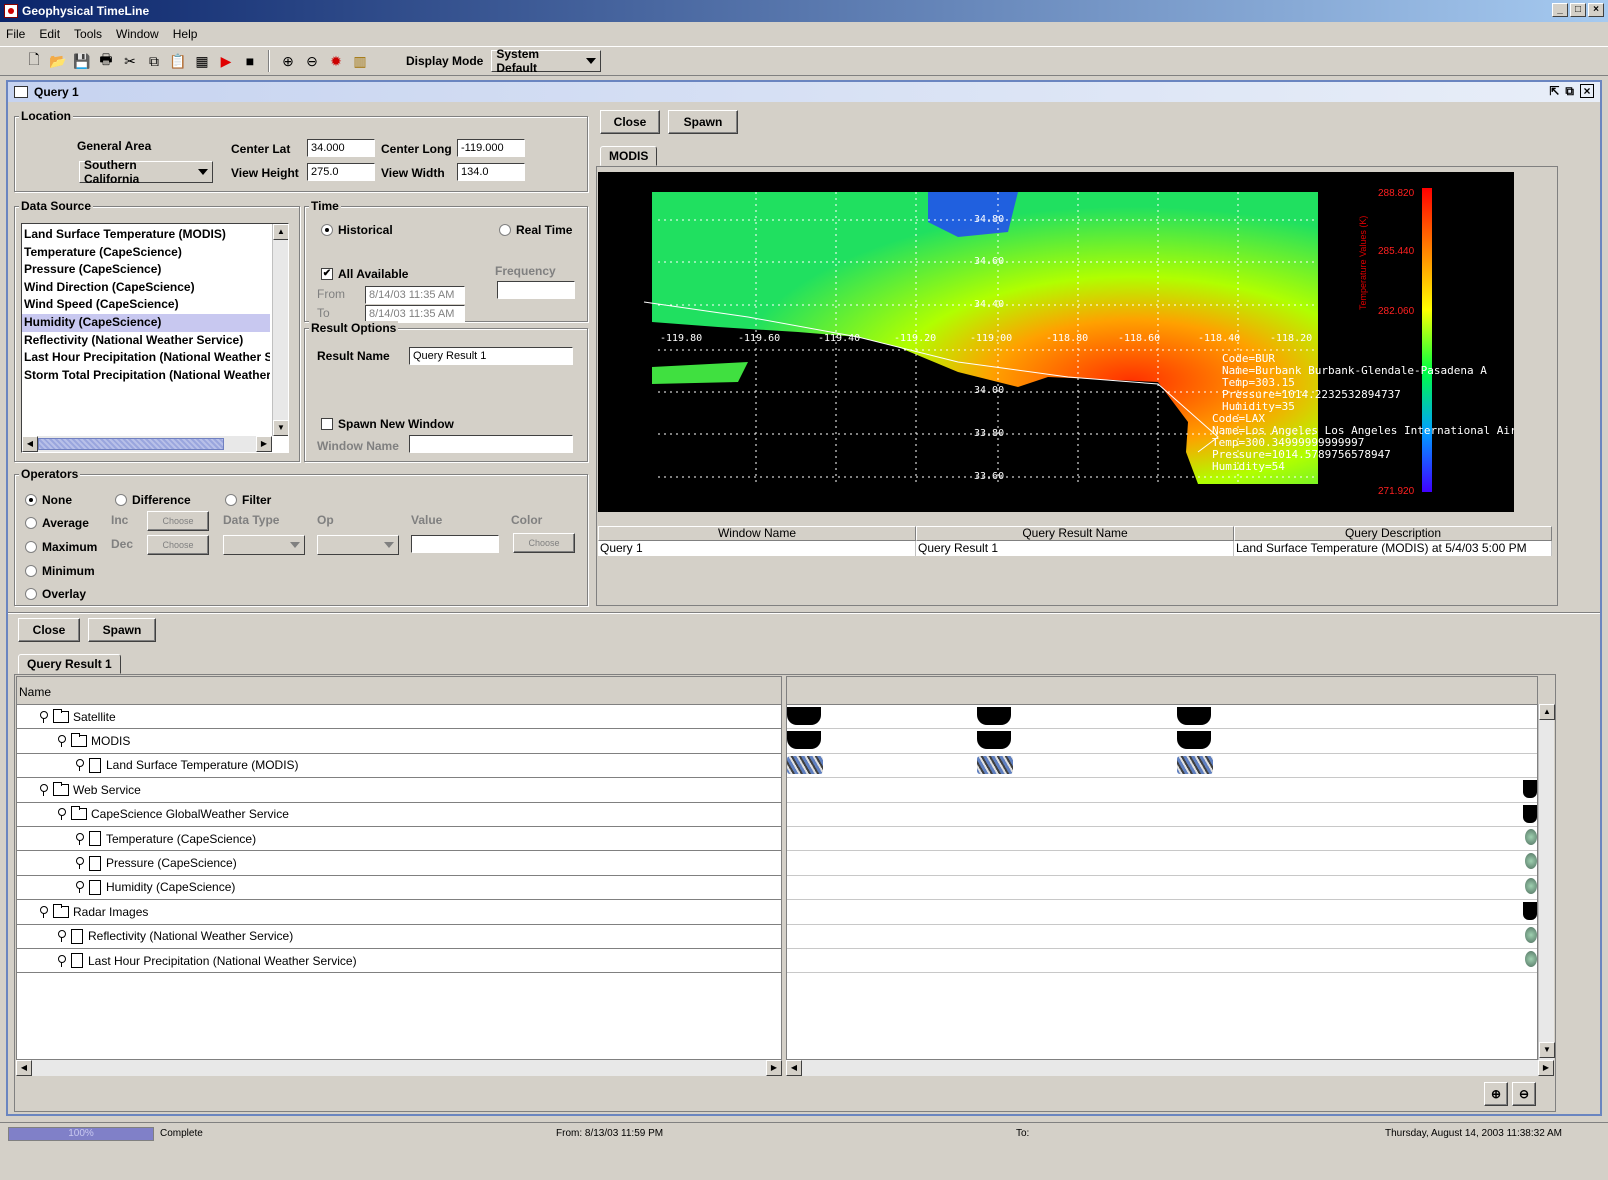  What do you see at coordinates (491, 148) in the screenshot?
I see `center-long-field: -119.000` at bounding box center [491, 148].